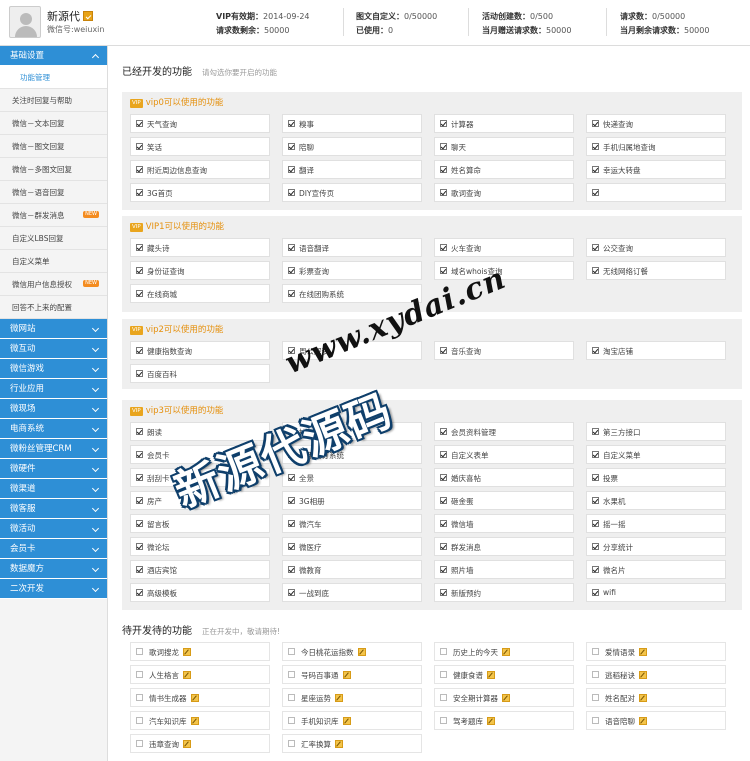 This screenshot has width=750, height=761. I want to click on sidebar-item: 电商系统, so click(53, 429).